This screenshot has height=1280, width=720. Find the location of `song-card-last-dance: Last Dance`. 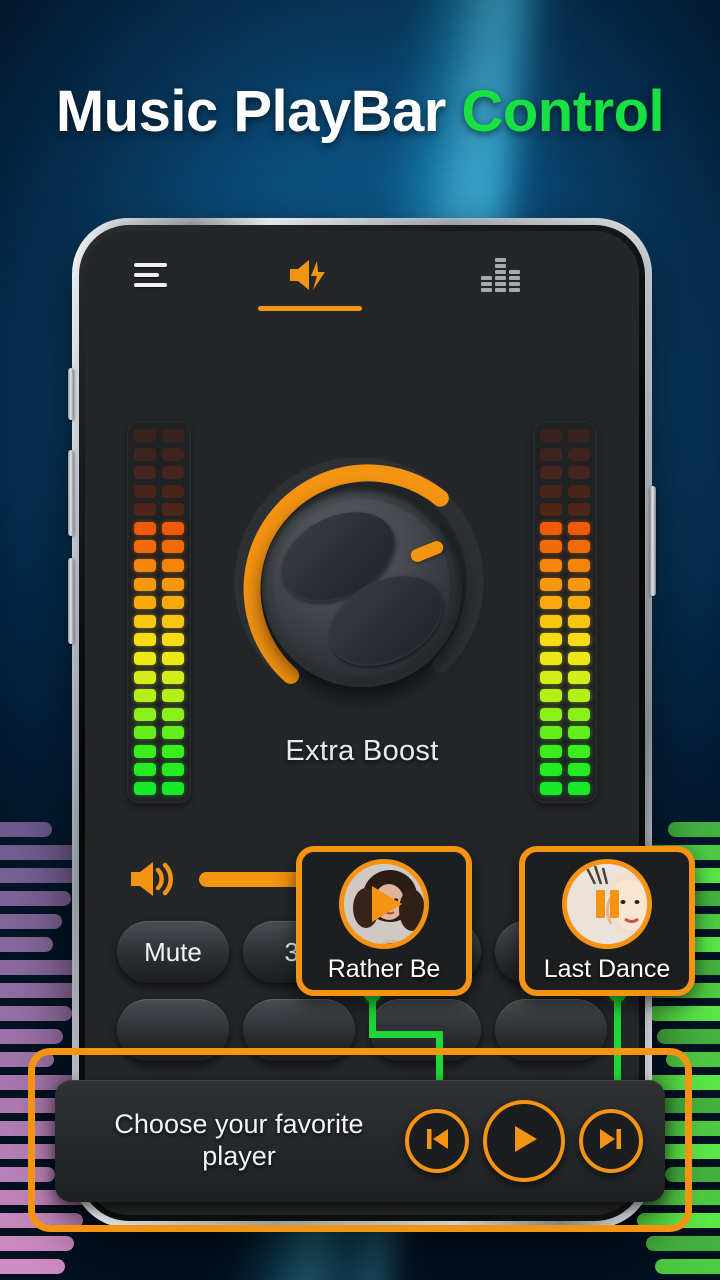

song-card-last-dance: Last Dance is located at coordinates (607, 921).